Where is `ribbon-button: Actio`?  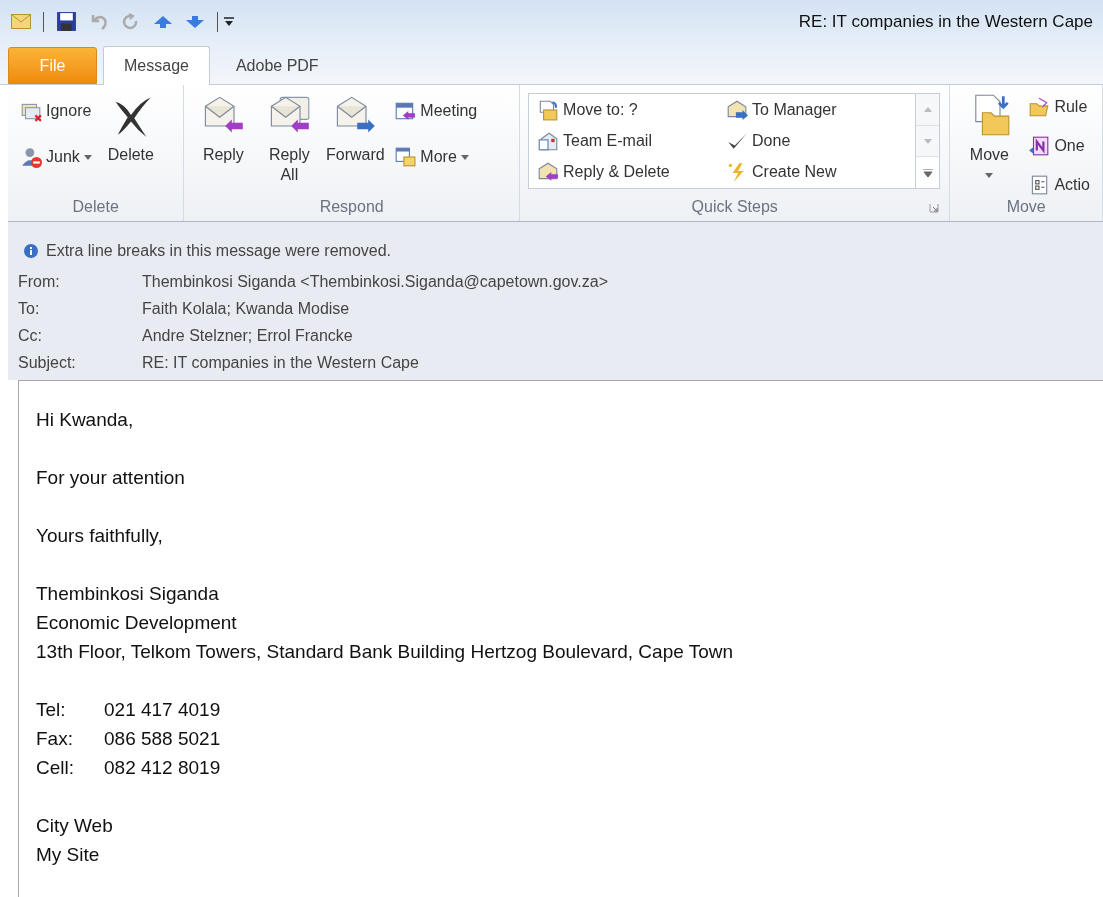 ribbon-button: Actio is located at coordinates (1059, 184).